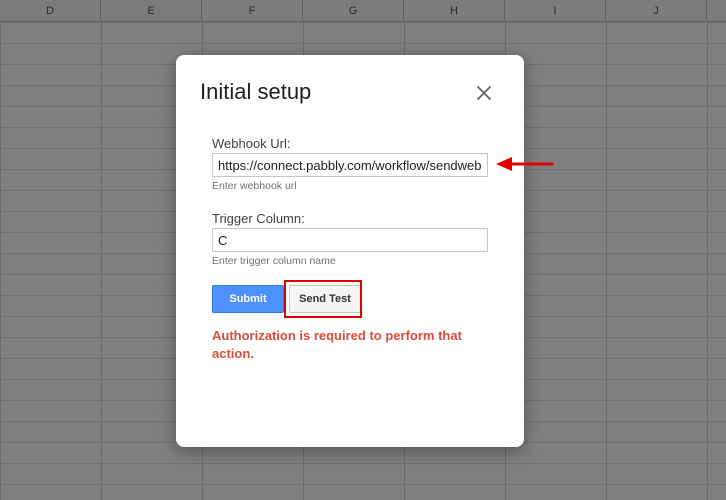  Describe the element at coordinates (524, 166) in the screenshot. I see `arrow-left-icon` at that location.